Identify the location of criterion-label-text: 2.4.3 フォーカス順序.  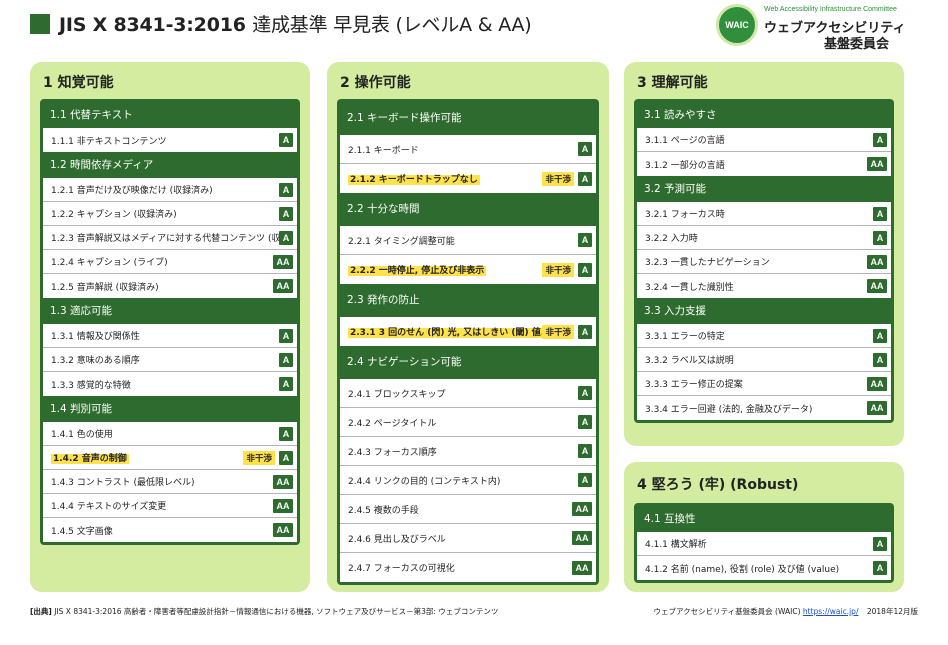
(392, 452).